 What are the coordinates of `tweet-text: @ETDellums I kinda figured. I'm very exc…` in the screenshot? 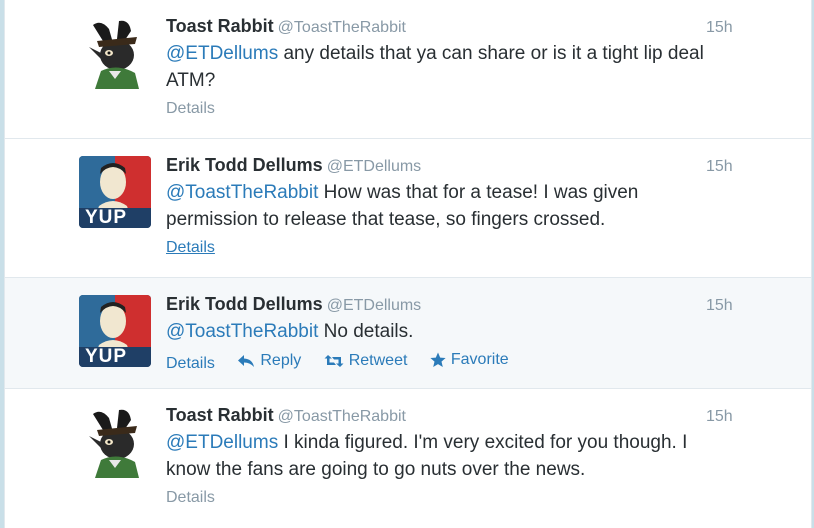 It's located at (446, 456).